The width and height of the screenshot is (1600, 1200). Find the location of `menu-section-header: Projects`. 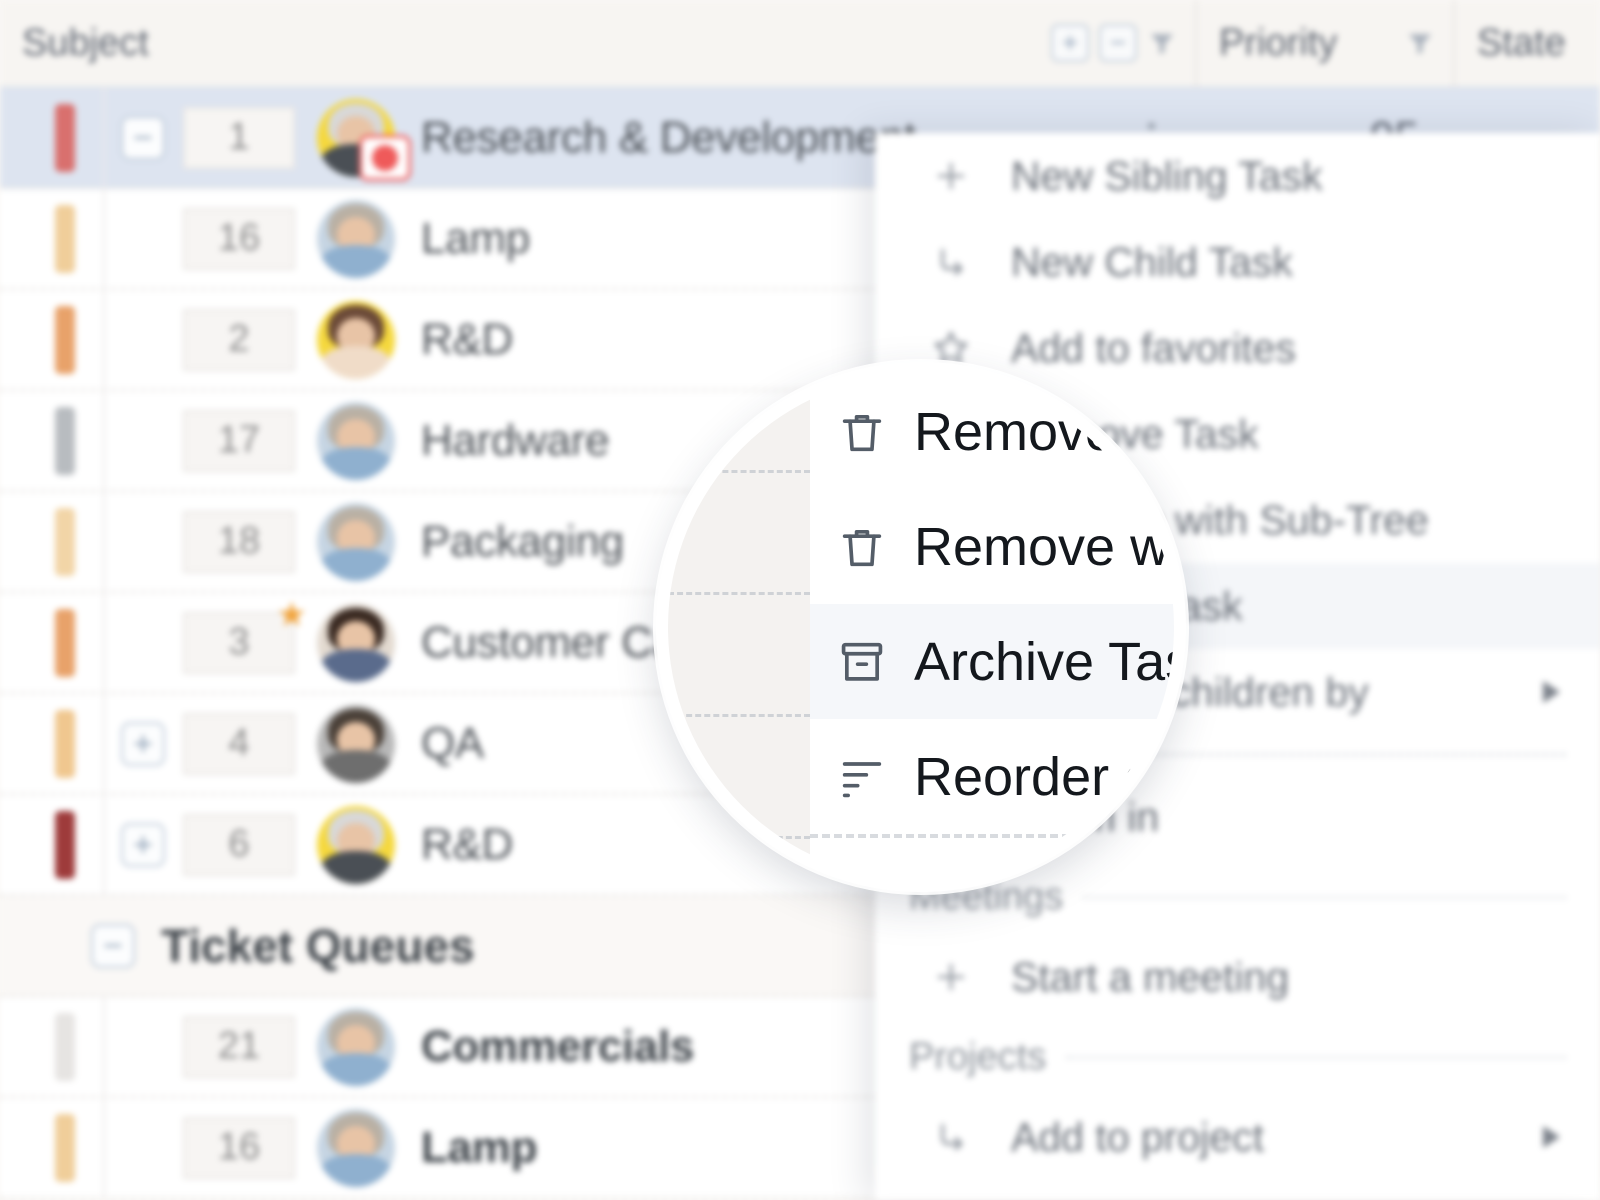

menu-section-header: Projects is located at coordinates (1237, 1057).